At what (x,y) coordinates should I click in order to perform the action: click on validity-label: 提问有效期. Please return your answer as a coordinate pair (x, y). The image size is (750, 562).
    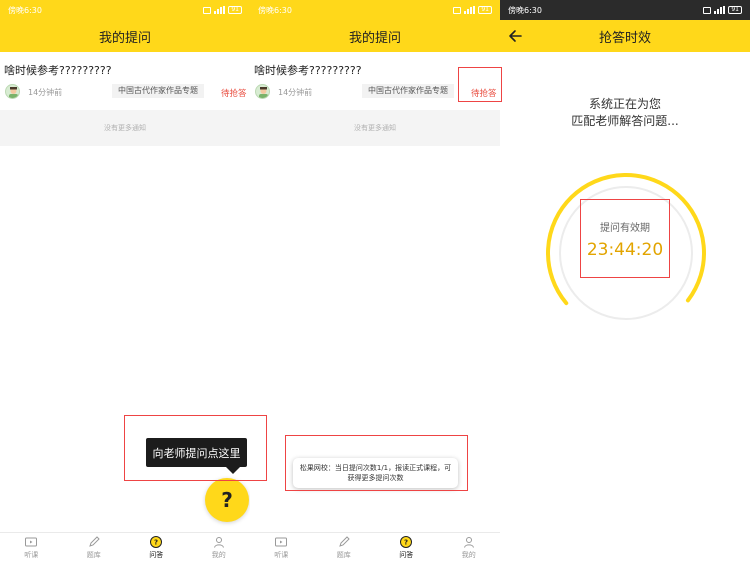
    Looking at the image, I should click on (625, 228).